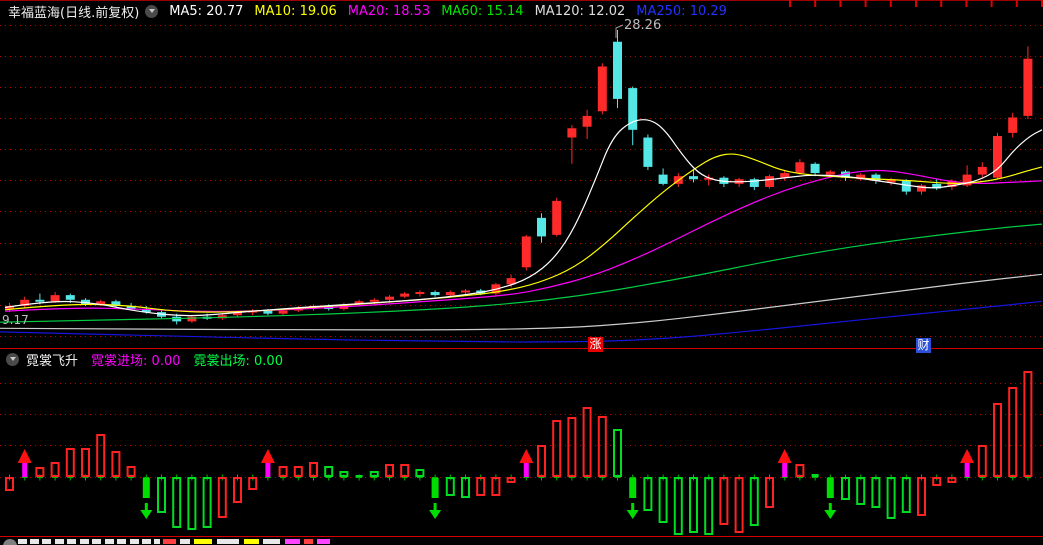 The width and height of the screenshot is (1043, 545). I want to click on ind-item-1: 霓裳出场: 0.00, so click(238, 359).